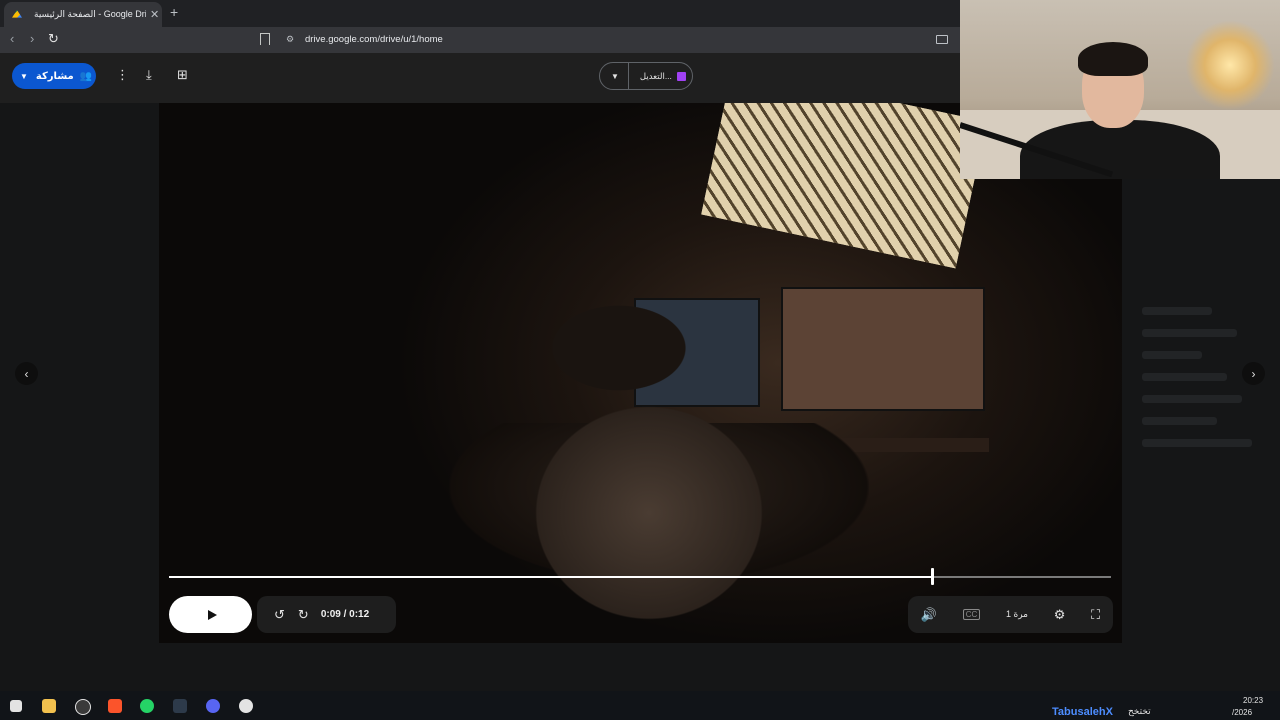 Image resolution: width=1280 pixels, height=720 pixels. I want to click on fullscreen-icon: ⛶, so click(1095, 615).